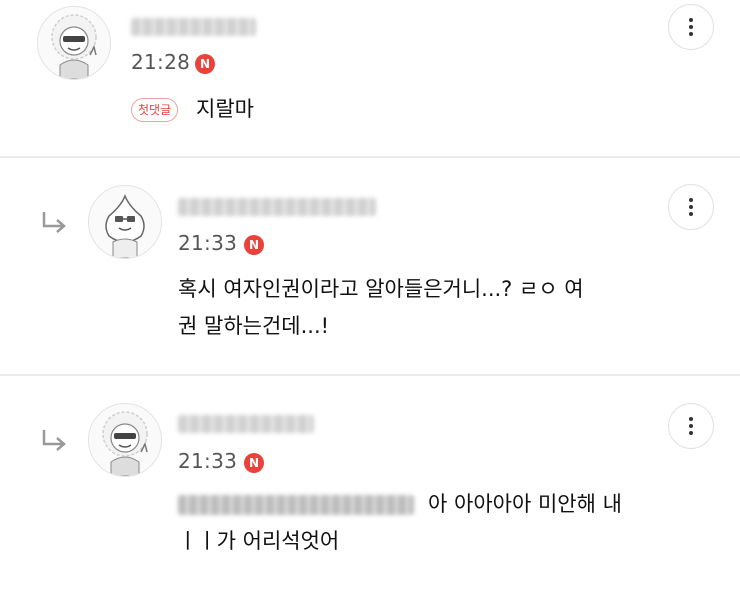  What do you see at coordinates (254, 326) in the screenshot?
I see `comment-text-line: 권 말하는건데...!` at bounding box center [254, 326].